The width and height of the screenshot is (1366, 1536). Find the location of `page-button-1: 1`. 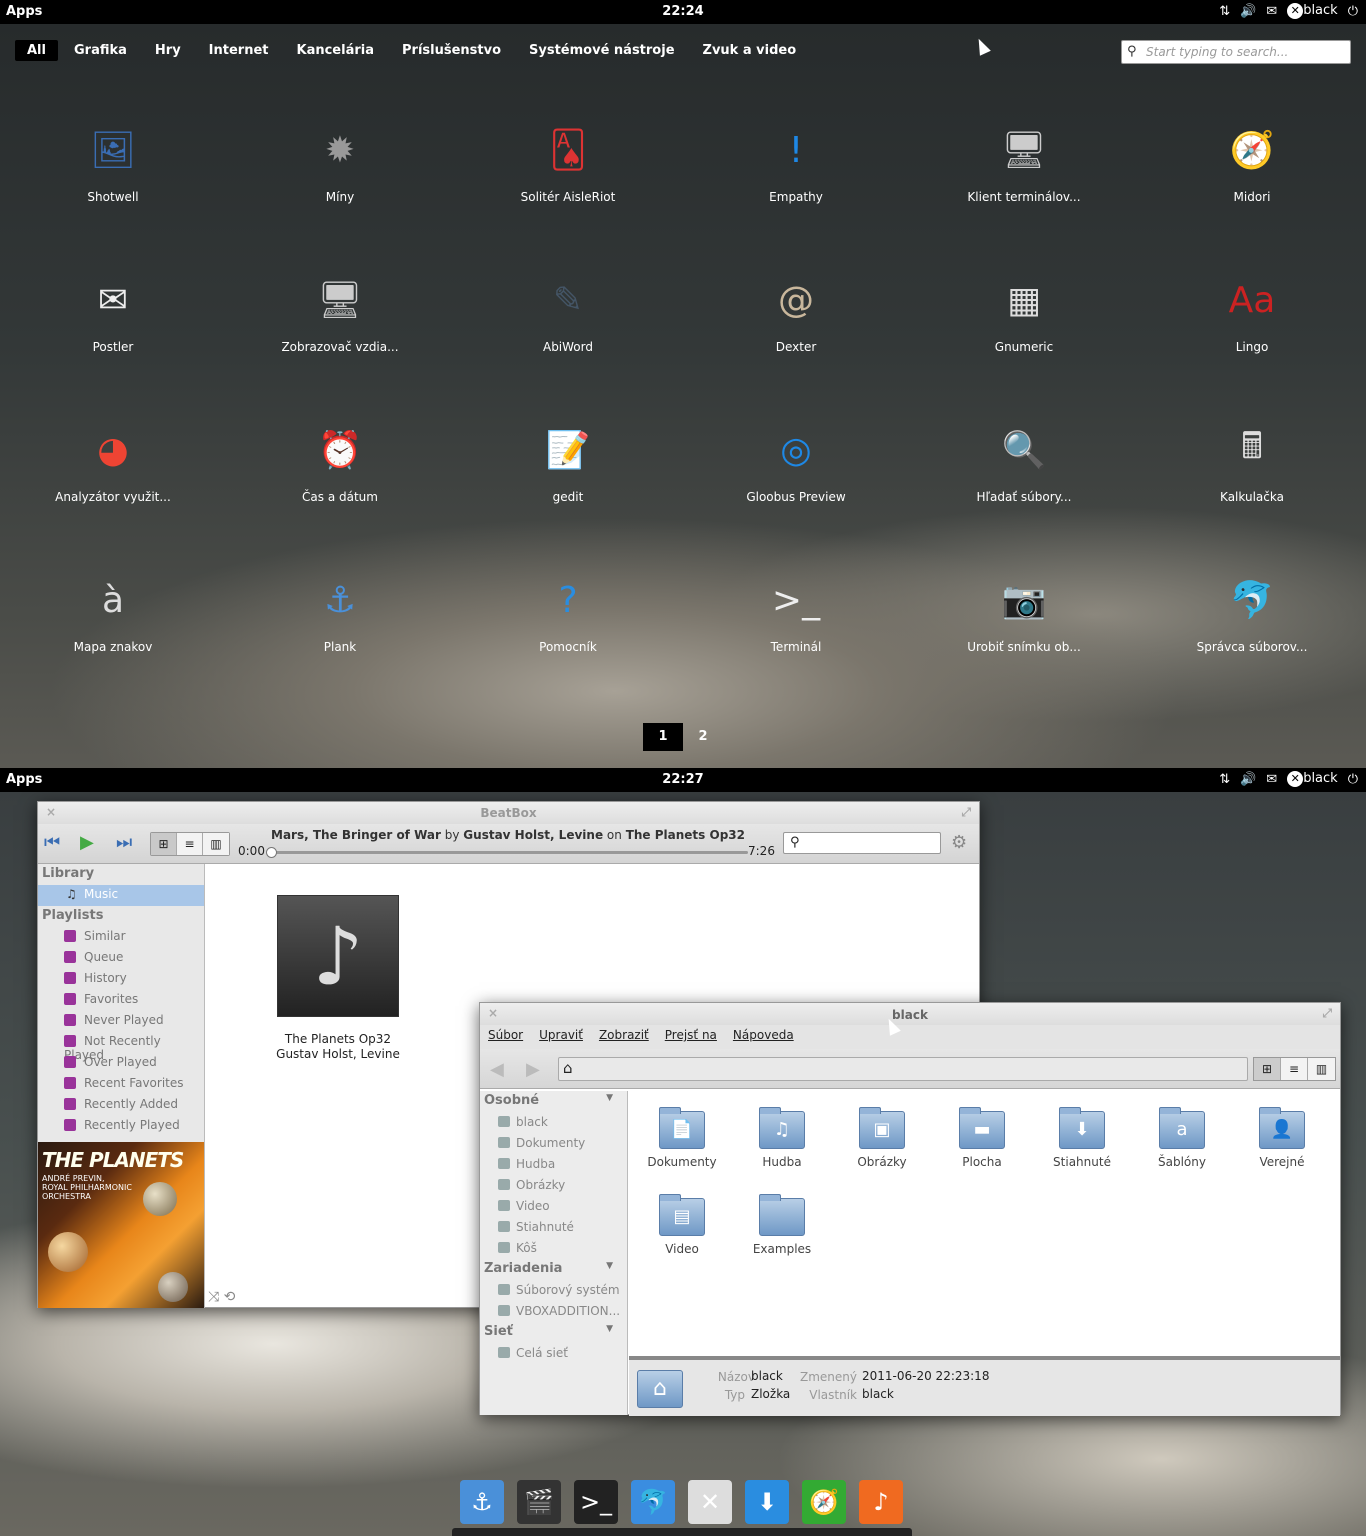

page-button-1: 1 is located at coordinates (663, 737).